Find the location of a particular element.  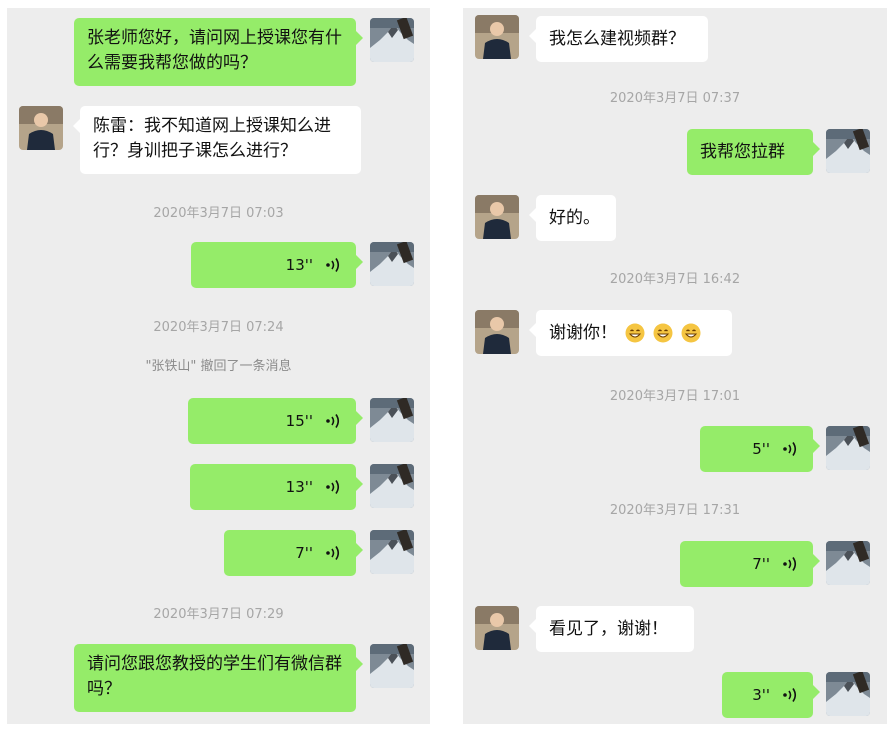

message-bubble-sent: 请问您跟您教授的学生们有微信群吗？ is located at coordinates (218, 678).